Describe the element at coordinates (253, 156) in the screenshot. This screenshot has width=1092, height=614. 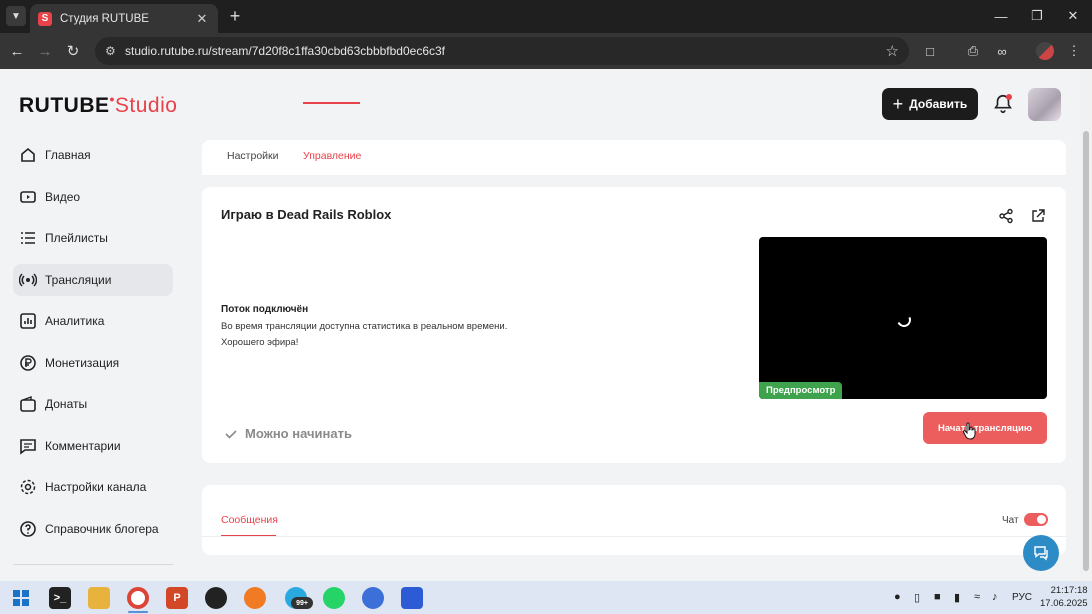
I see `tab-settings: Настройки` at that location.